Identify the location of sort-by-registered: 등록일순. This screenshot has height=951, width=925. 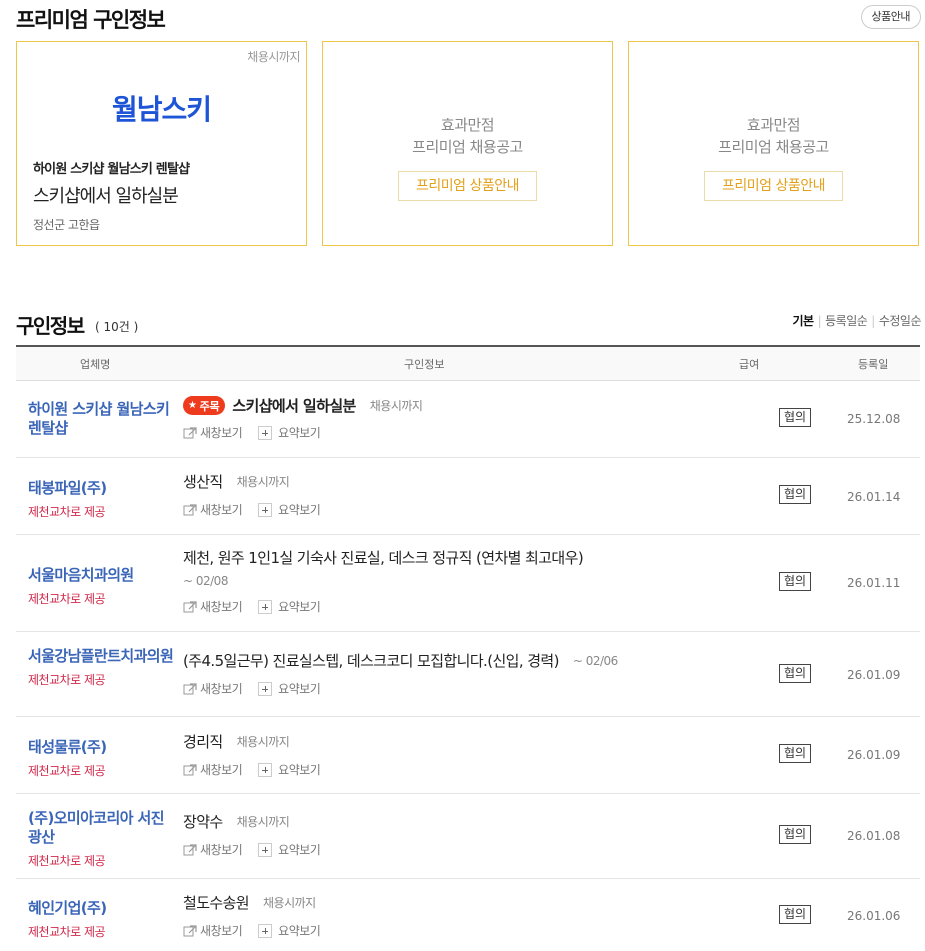
(846, 321).